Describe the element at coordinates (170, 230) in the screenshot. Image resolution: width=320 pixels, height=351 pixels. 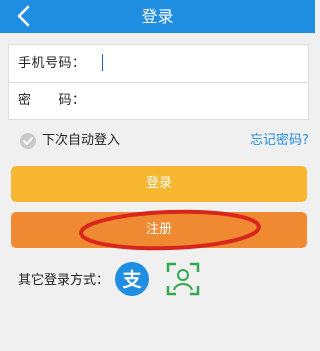
I see `highlight-annotation-circle` at that location.